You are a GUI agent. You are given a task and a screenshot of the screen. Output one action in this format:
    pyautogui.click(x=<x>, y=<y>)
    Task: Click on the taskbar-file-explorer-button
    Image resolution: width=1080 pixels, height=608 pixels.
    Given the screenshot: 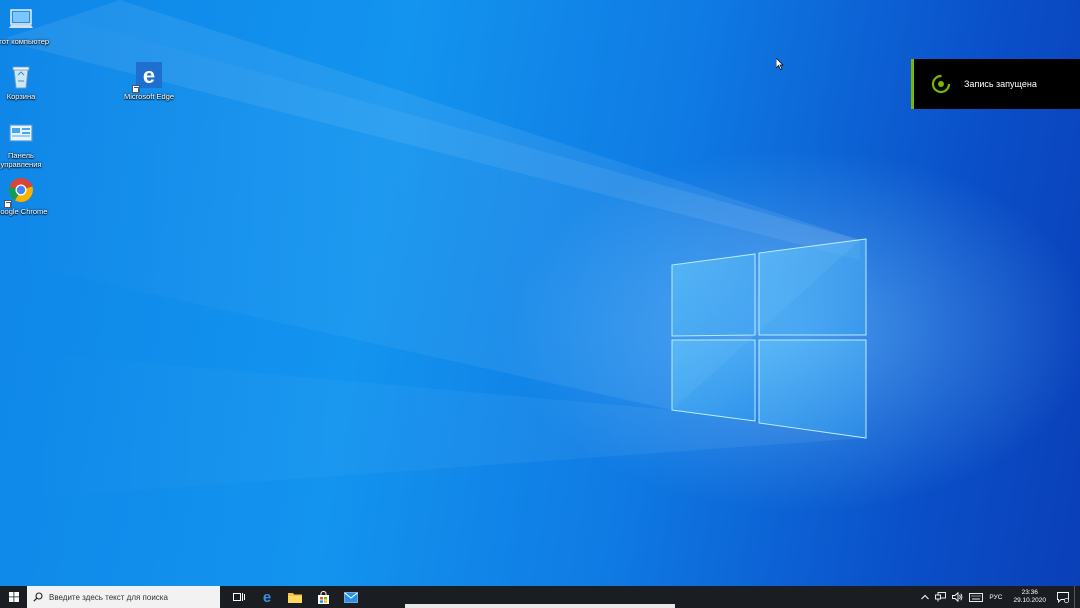 What is the action you would take?
    pyautogui.click(x=295, y=597)
    